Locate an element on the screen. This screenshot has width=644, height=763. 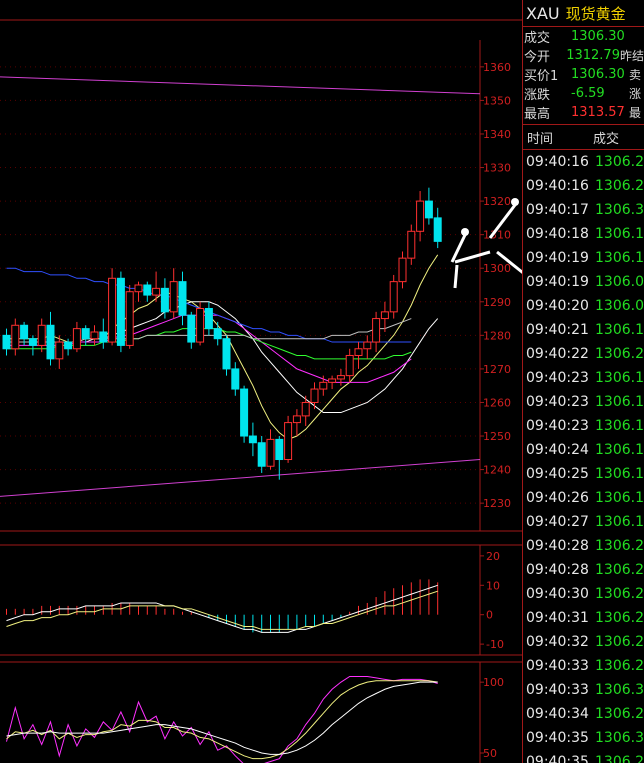
symbol-header: XAU 现货黄金 is located at coordinates (583, 13).